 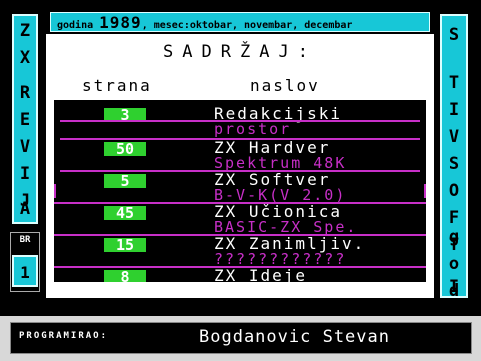 What do you see at coordinates (75, 25) in the screenshot?
I see `header-prefix: godina` at bounding box center [75, 25].